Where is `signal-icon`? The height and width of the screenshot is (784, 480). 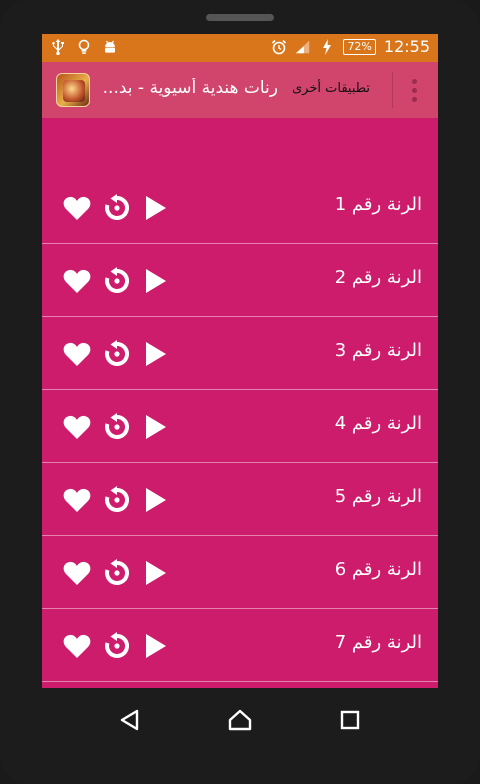
signal-icon is located at coordinates (303, 47).